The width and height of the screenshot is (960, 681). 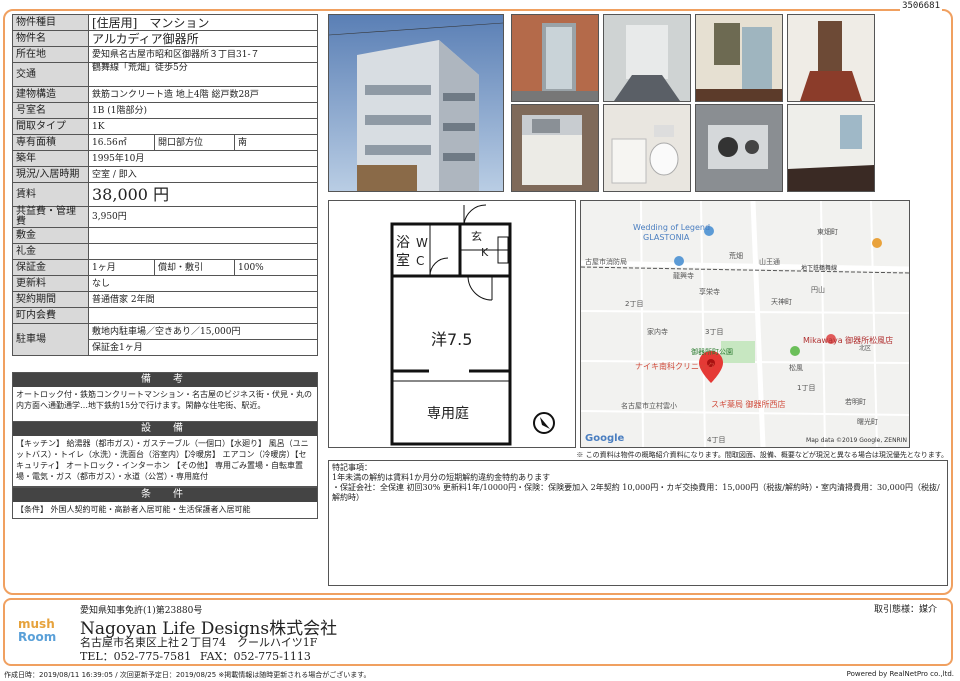 What do you see at coordinates (739, 148) in the screenshot?
I see `stove-photo` at bounding box center [739, 148].